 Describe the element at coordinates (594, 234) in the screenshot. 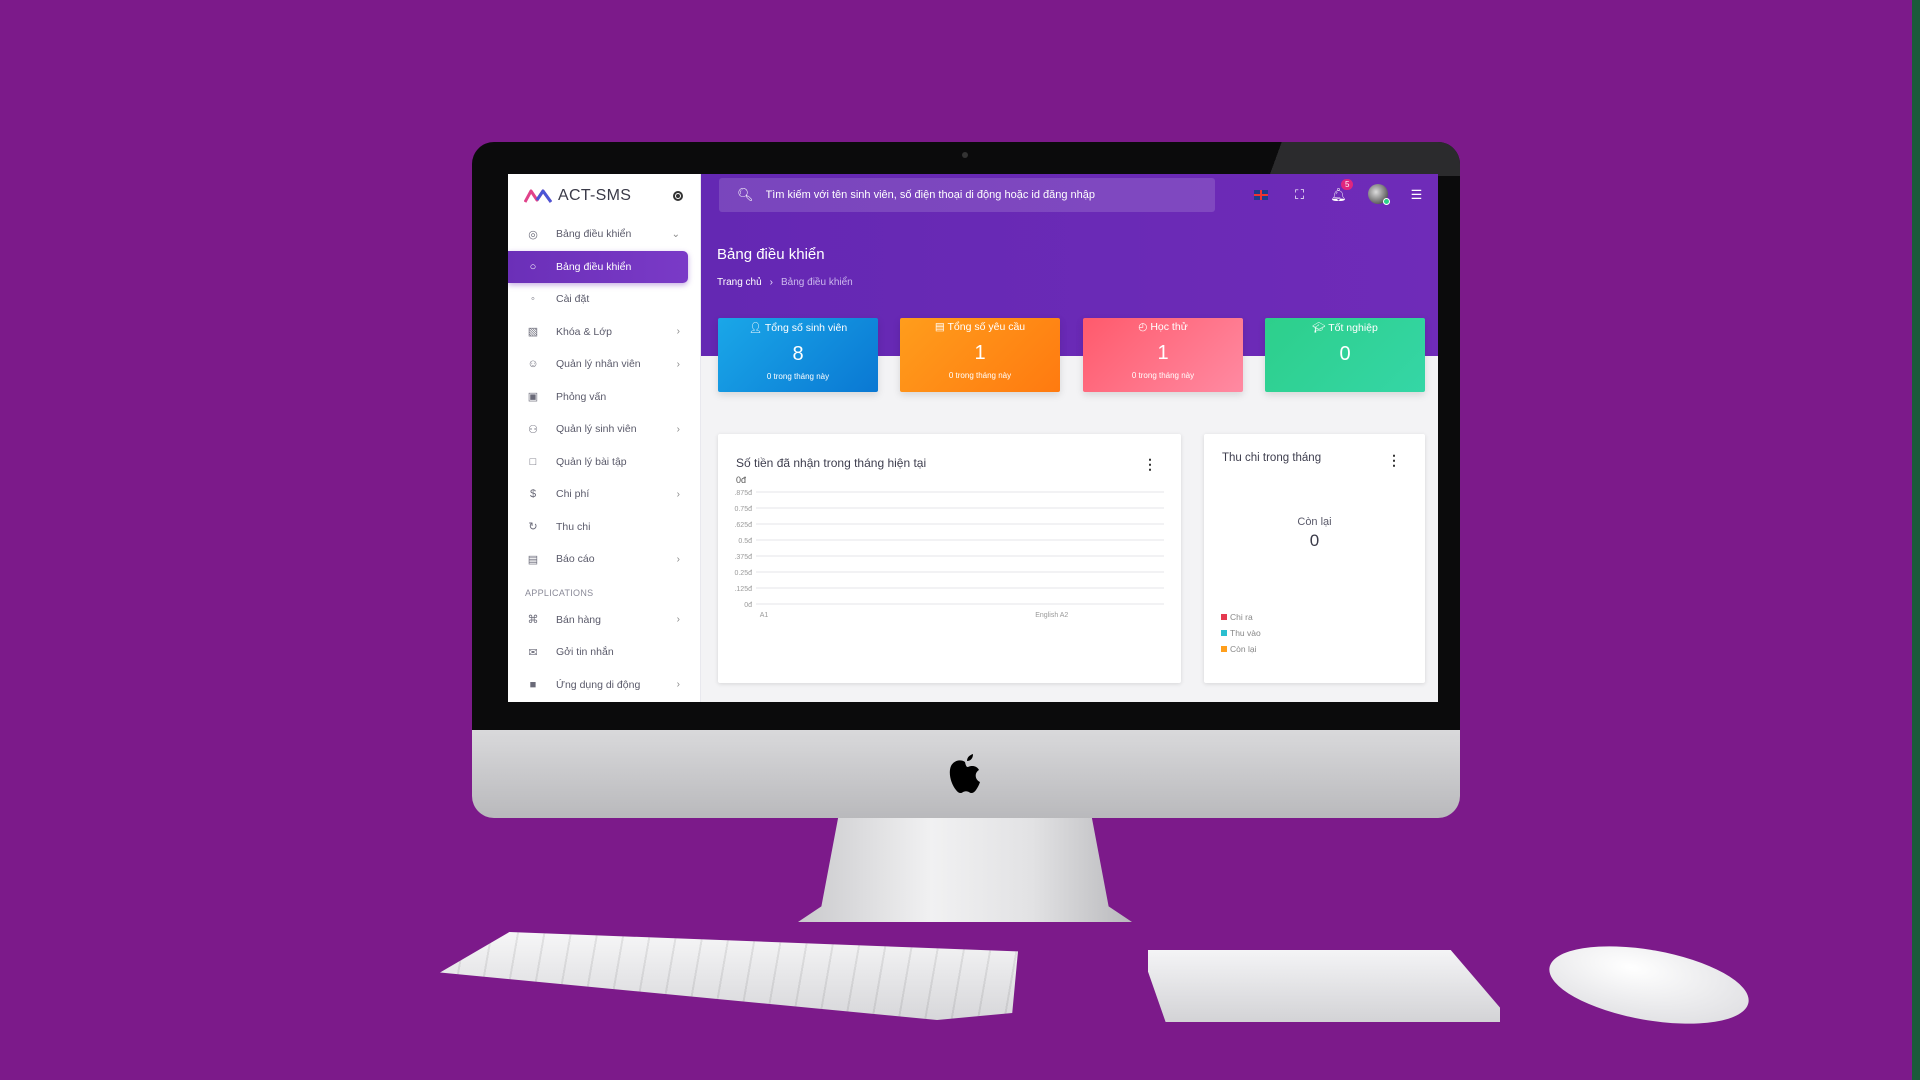

I see `sidebar-item-label: Bảng điều khiển` at that location.